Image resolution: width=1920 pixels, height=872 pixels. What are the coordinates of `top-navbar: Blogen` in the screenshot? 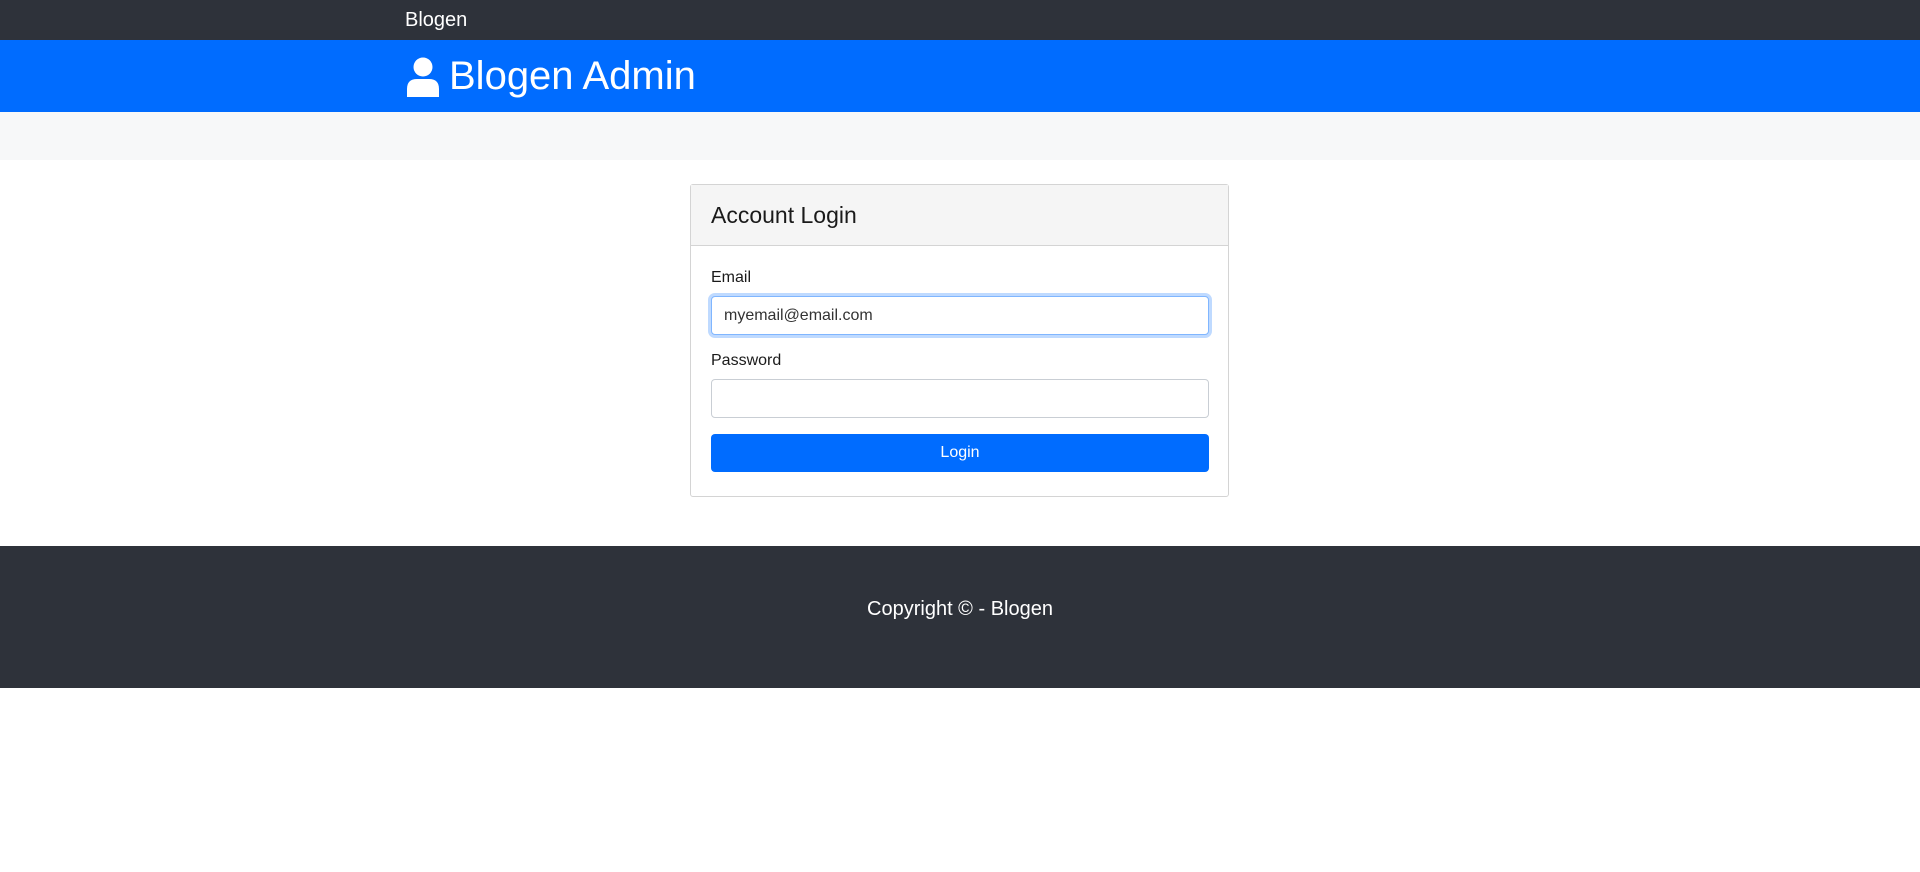 It's located at (960, 20).